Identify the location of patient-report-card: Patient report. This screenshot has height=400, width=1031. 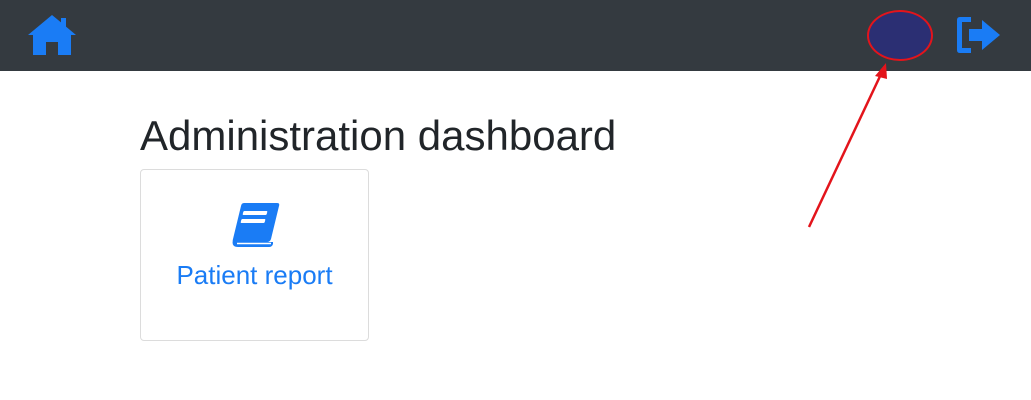
(254, 255).